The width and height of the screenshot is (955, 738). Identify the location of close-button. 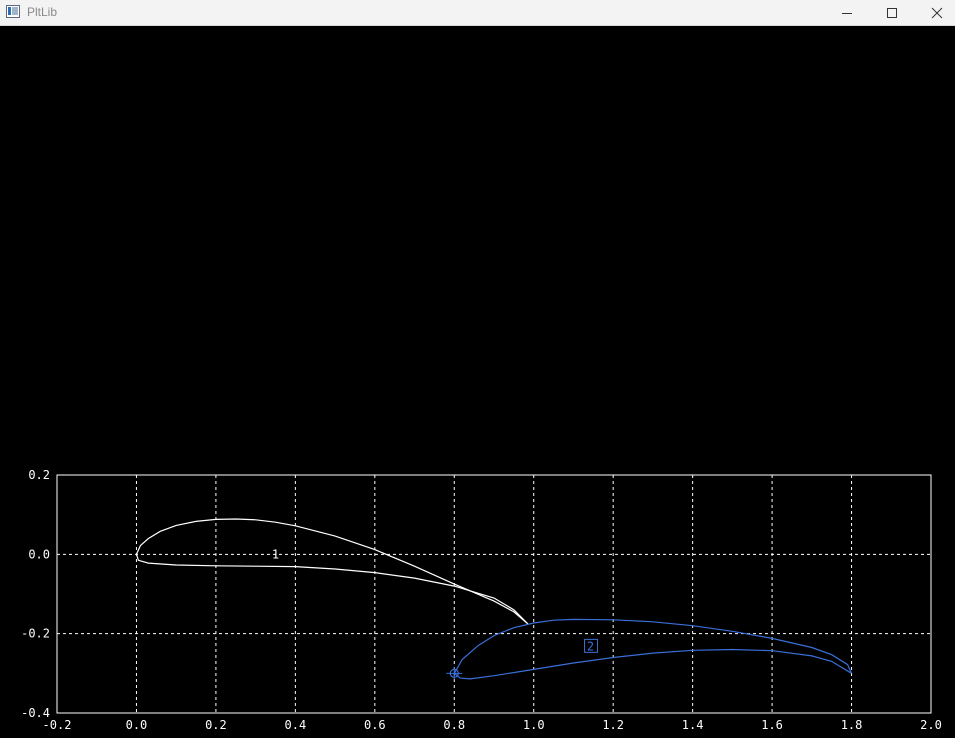
(934, 12).